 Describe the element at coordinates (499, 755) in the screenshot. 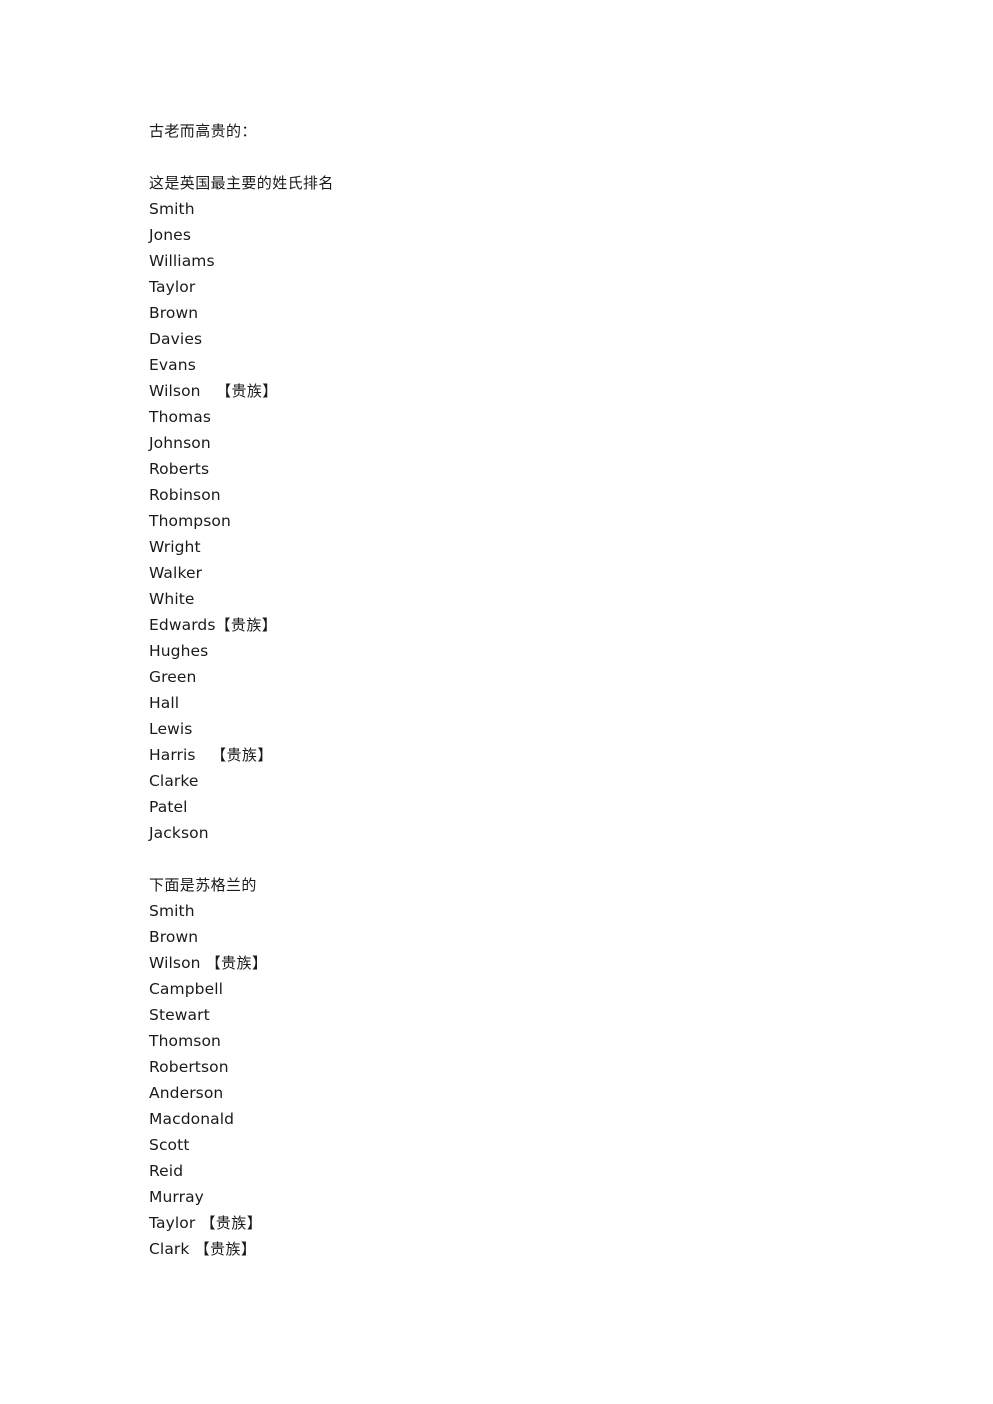

I see `surname-entry: Harris 【贵族】` at that location.